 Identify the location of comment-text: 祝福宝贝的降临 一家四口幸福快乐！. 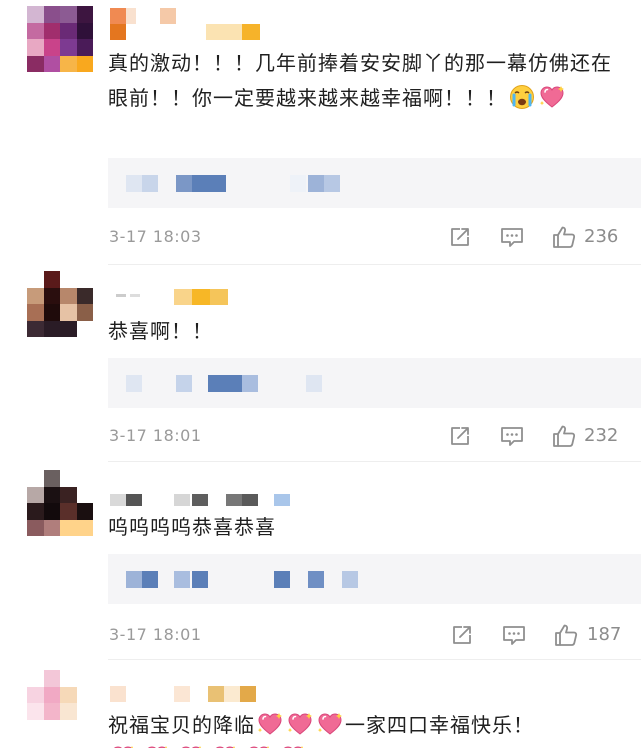
(321, 724).